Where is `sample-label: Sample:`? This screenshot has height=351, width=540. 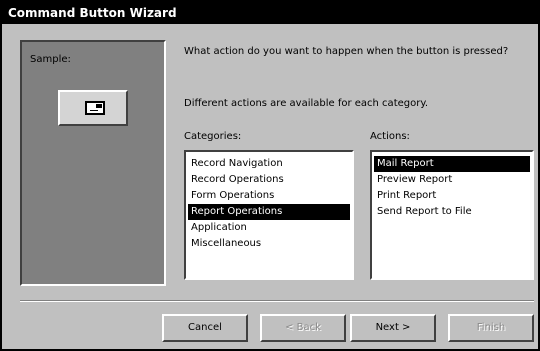 sample-label: Sample: is located at coordinates (50, 59).